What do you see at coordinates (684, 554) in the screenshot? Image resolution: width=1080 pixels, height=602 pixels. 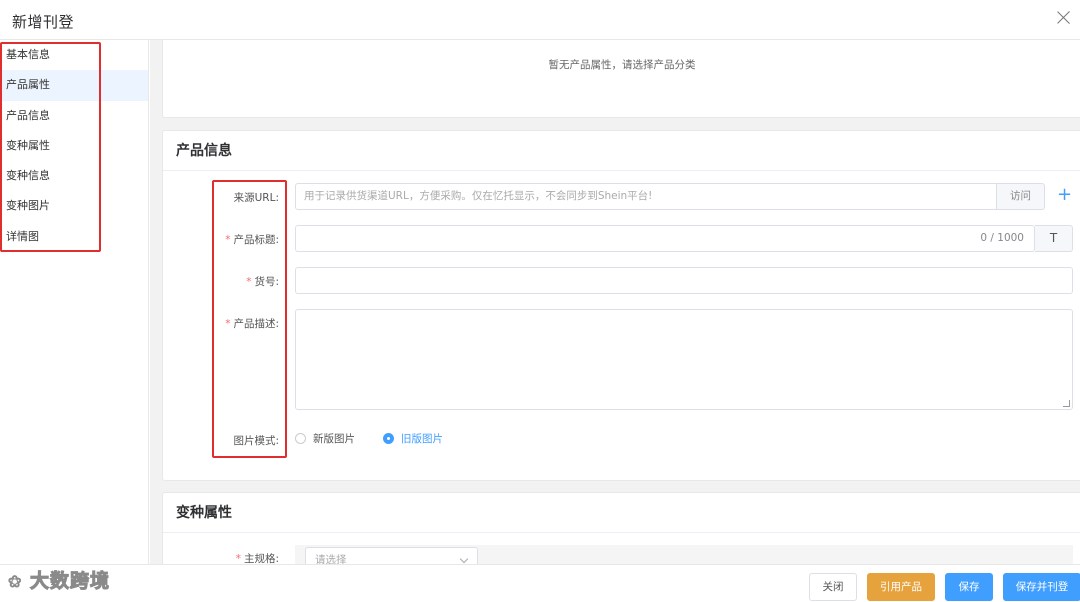 I see `main-spec-area: 请选择` at bounding box center [684, 554].